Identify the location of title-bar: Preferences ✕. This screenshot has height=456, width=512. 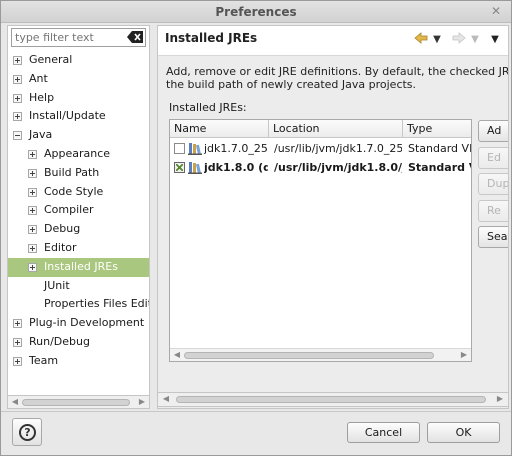
(256, 12).